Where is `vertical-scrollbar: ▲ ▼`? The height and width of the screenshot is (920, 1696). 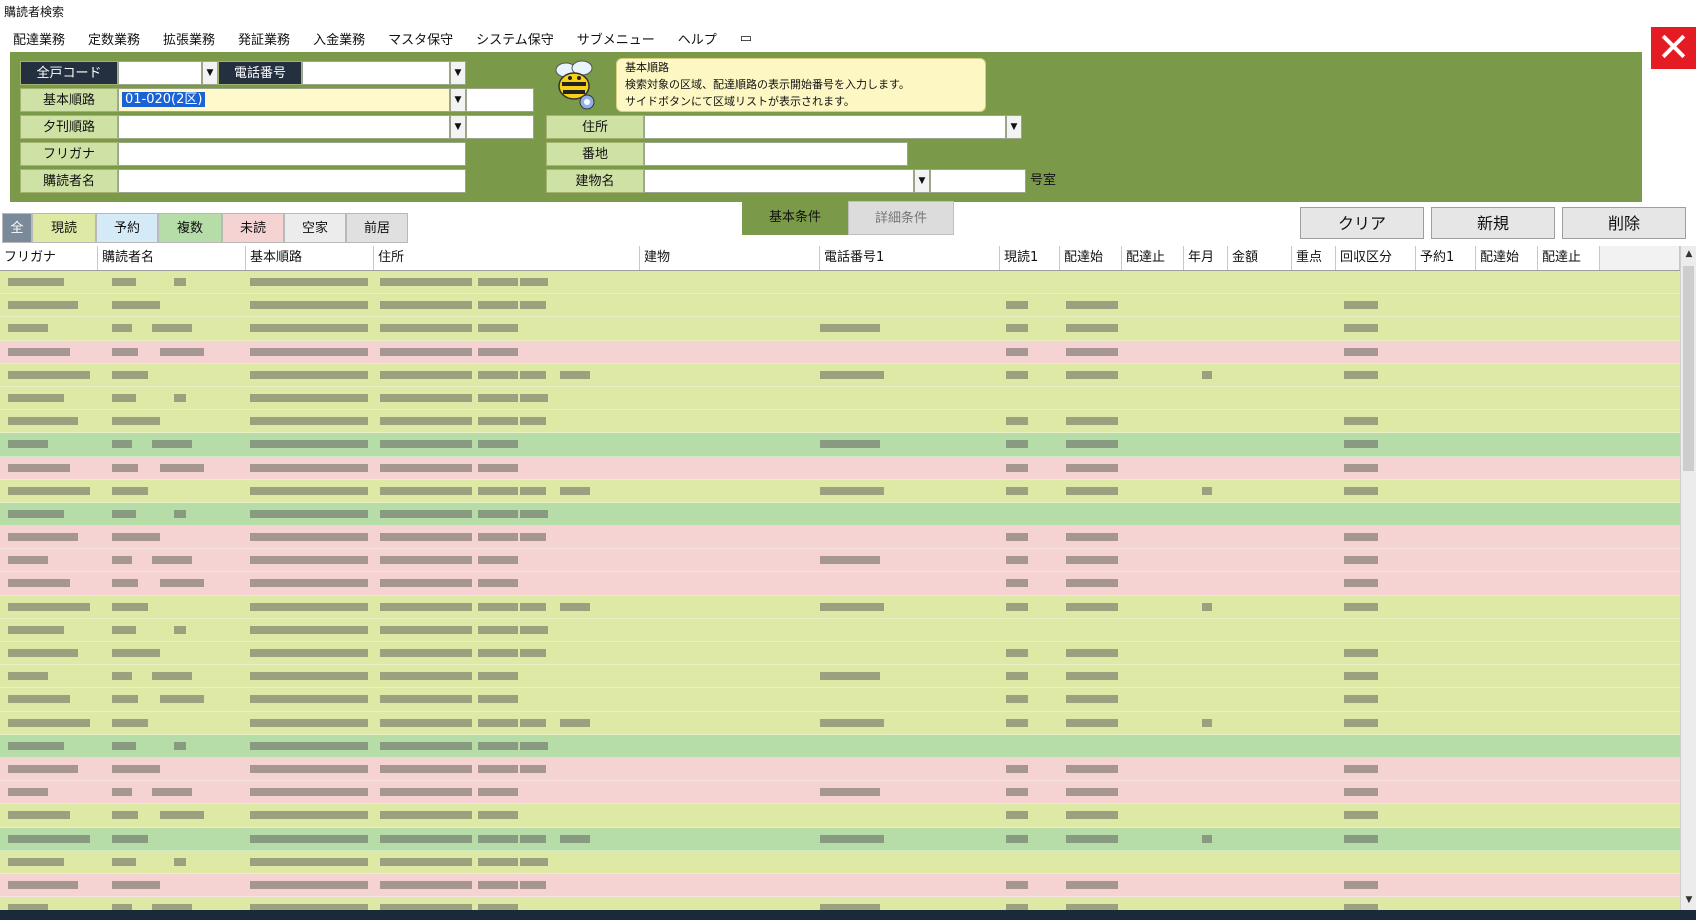 vertical-scrollbar: ▲ ▼ is located at coordinates (1688, 578).